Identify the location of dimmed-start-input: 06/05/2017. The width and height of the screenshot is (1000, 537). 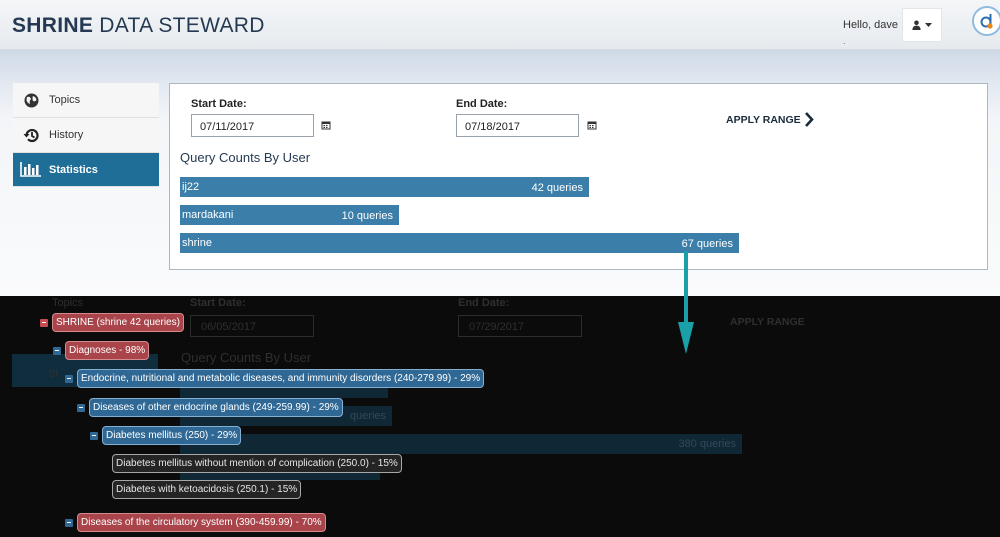
(252, 326).